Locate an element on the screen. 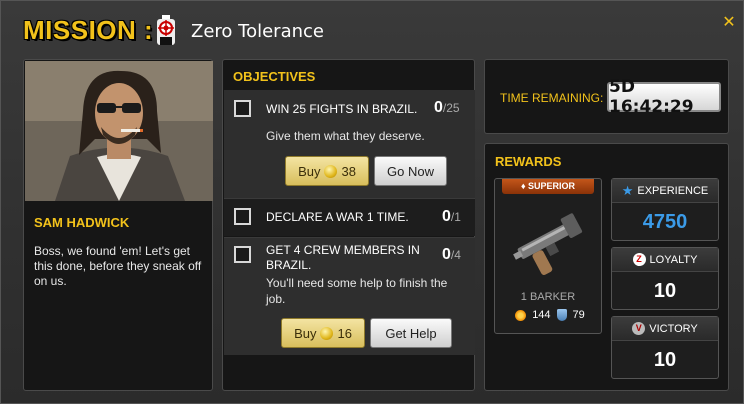 The width and height of the screenshot is (744, 404). objective-description: Give them what they deserve. is located at coordinates (345, 136).